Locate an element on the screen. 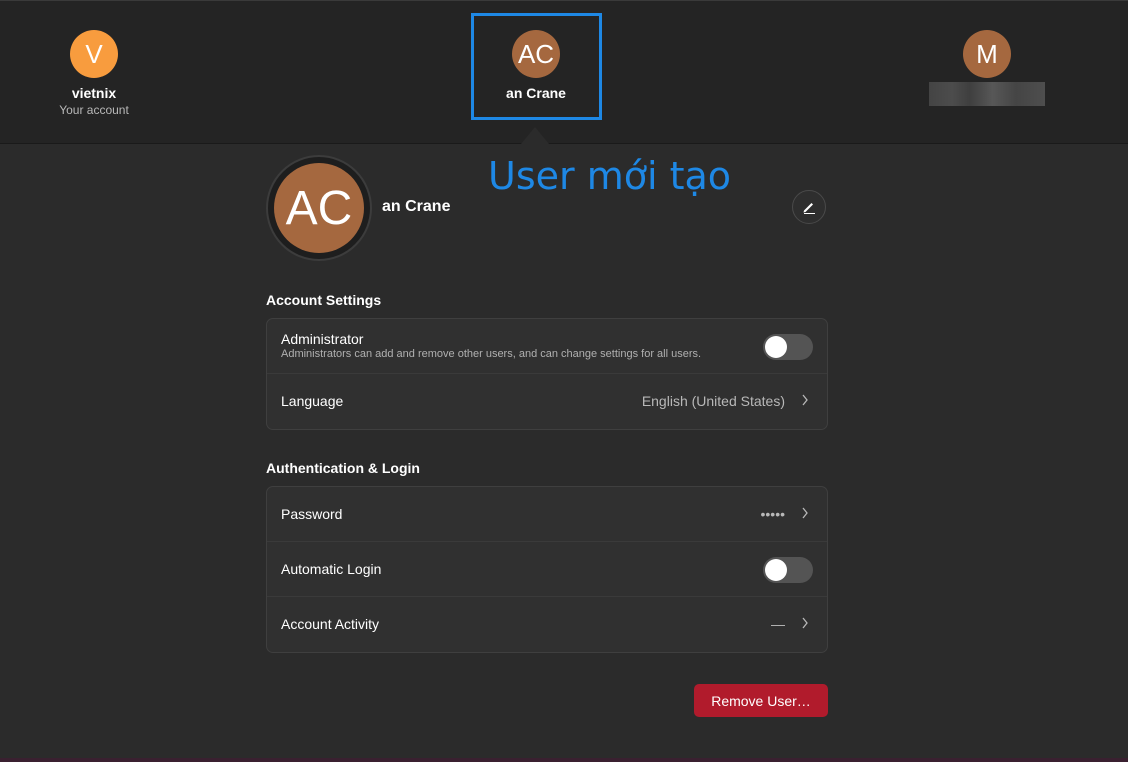  password-value: ••••• is located at coordinates (772, 514).